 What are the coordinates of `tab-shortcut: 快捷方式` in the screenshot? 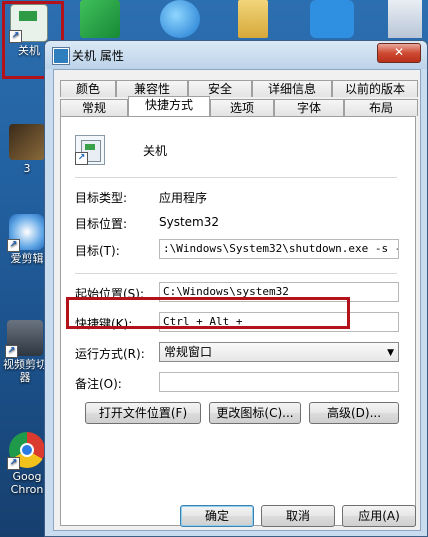 It's located at (169, 106).